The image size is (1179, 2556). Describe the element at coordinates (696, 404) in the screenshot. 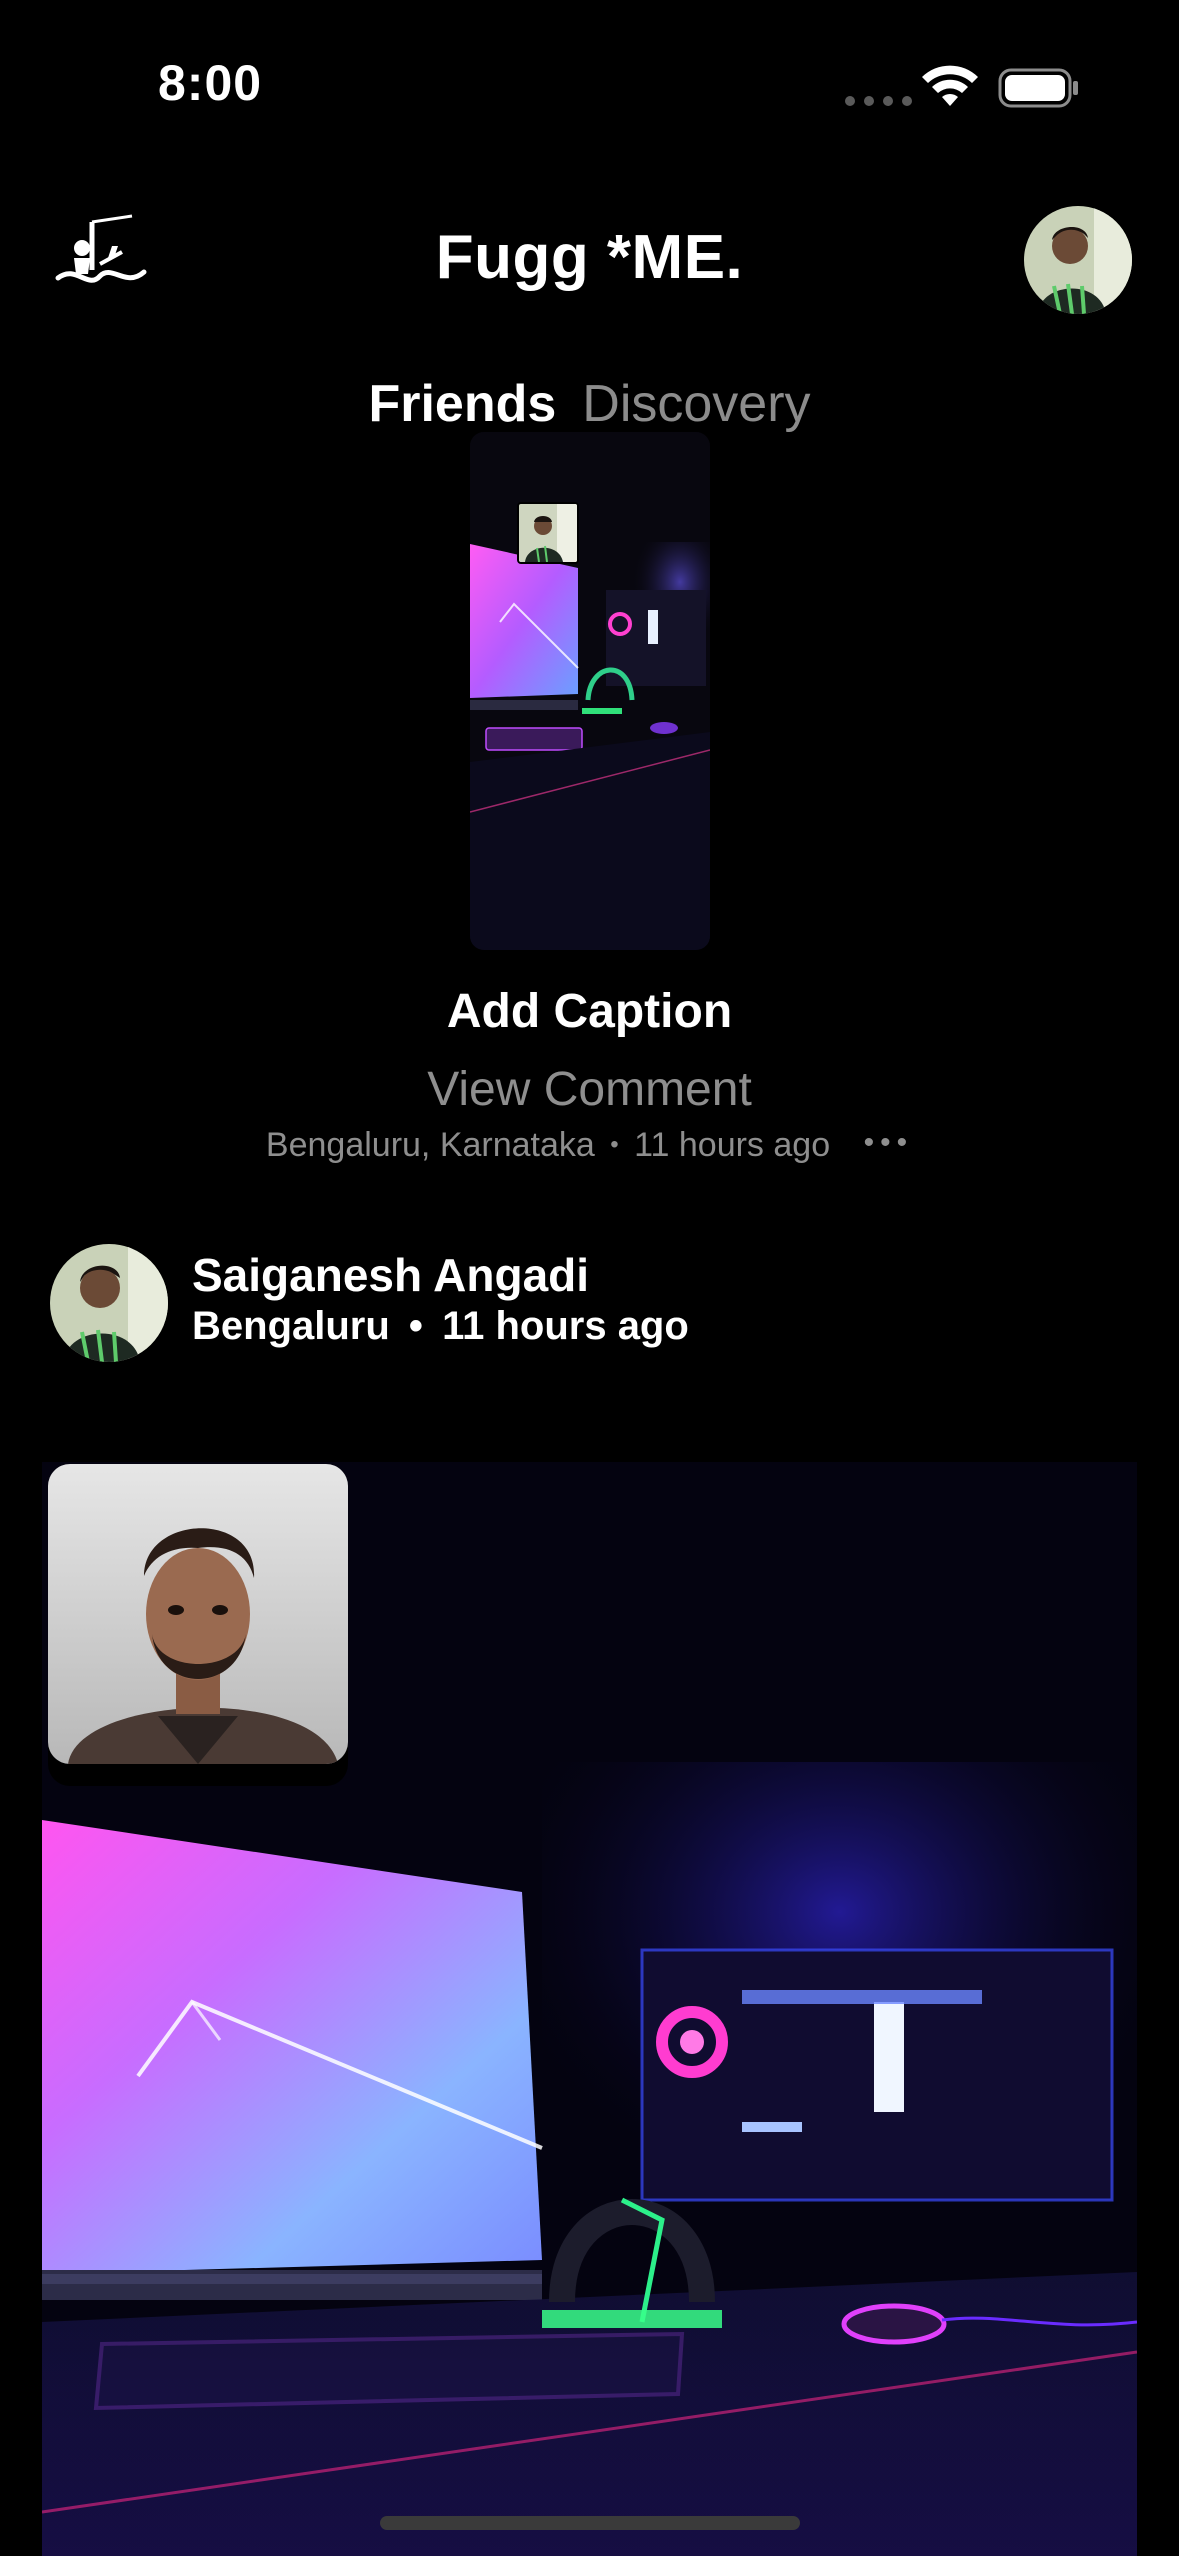

I see `tab-discovery: Discovery` at that location.